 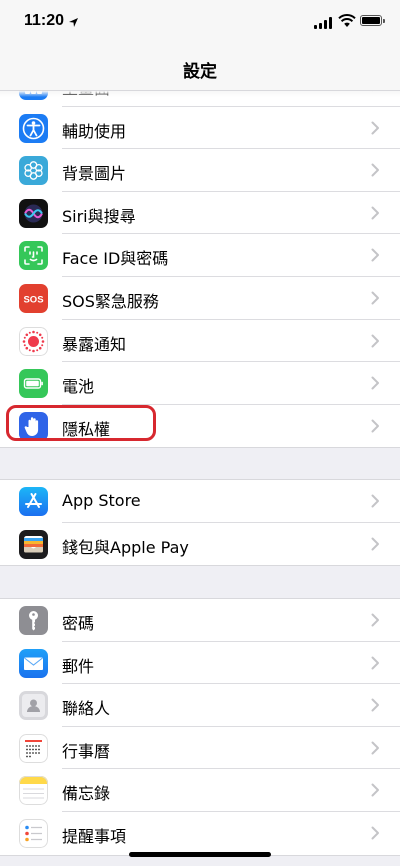 I want to click on notes-icon, so click(x=33, y=791).